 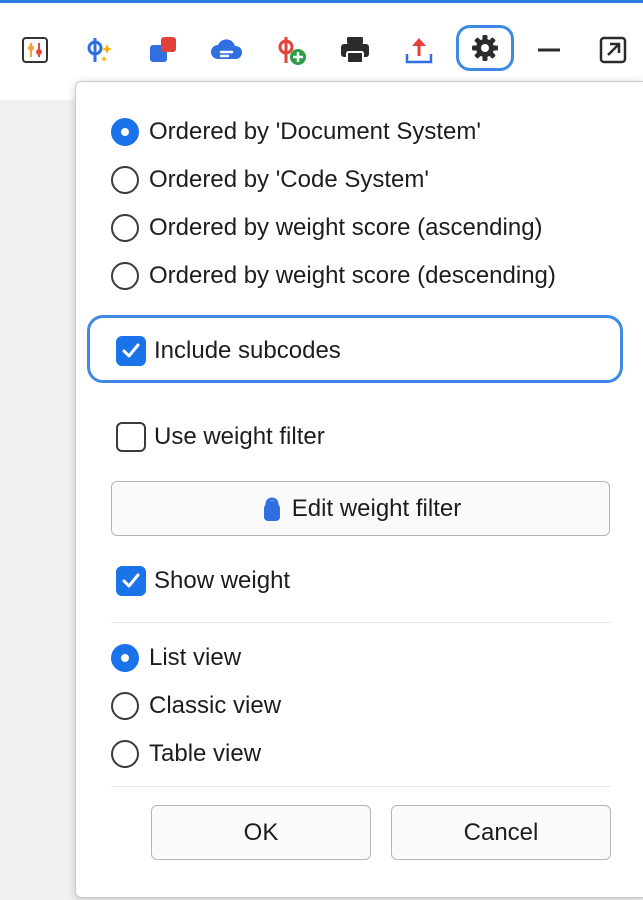 What do you see at coordinates (131, 437) in the screenshot?
I see `use-weight-filter-checkbox` at bounding box center [131, 437].